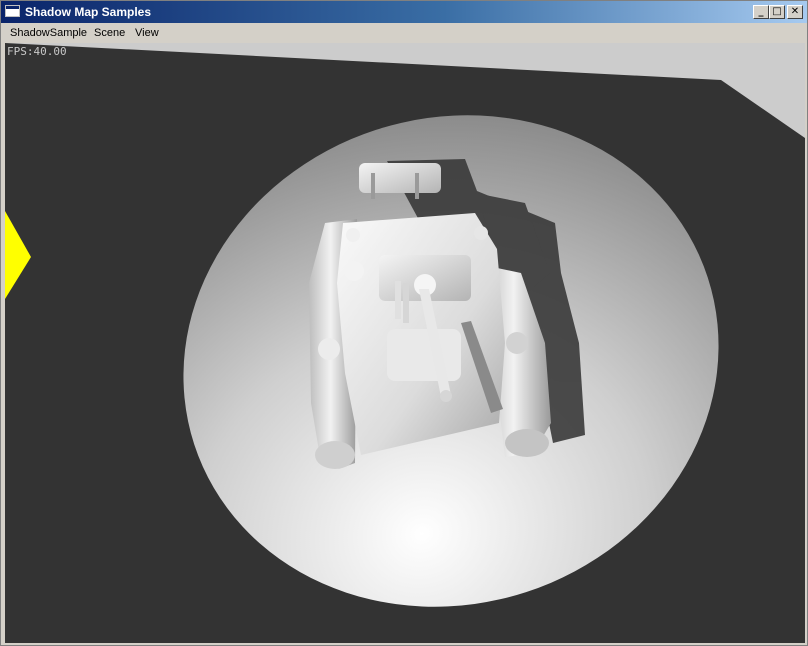 The height and width of the screenshot is (646, 808). What do you see at coordinates (37, 51) in the screenshot?
I see `fps-counter: FPS:40.00` at bounding box center [37, 51].